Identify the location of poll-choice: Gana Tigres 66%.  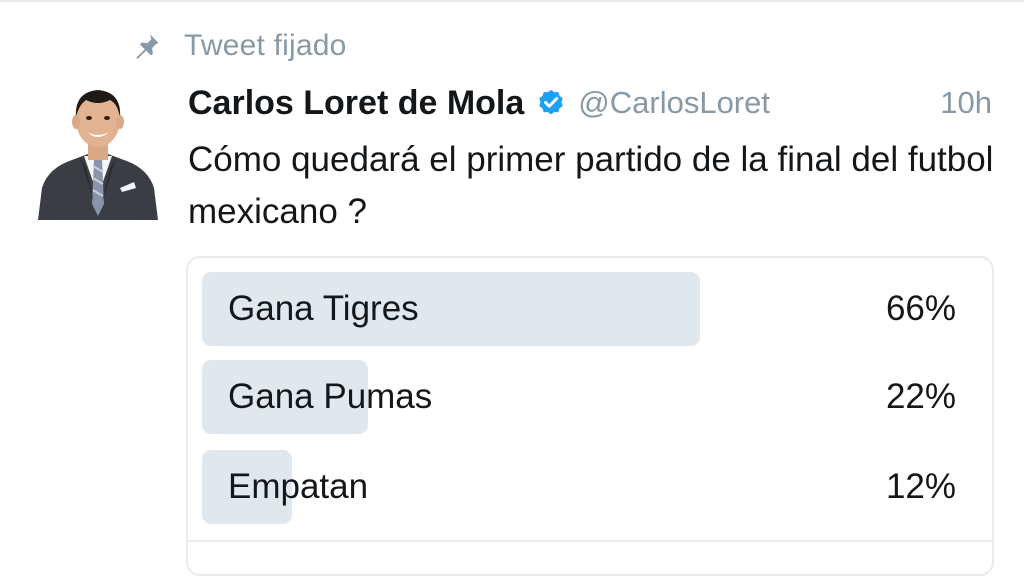
(579, 309).